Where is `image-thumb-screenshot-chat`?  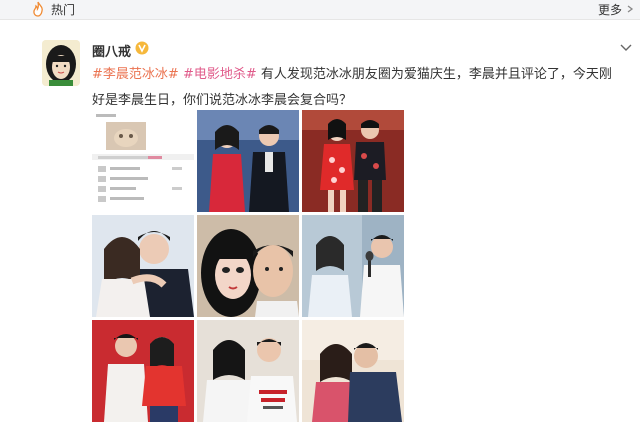
image-thumb-screenshot-chat is located at coordinates (143, 161).